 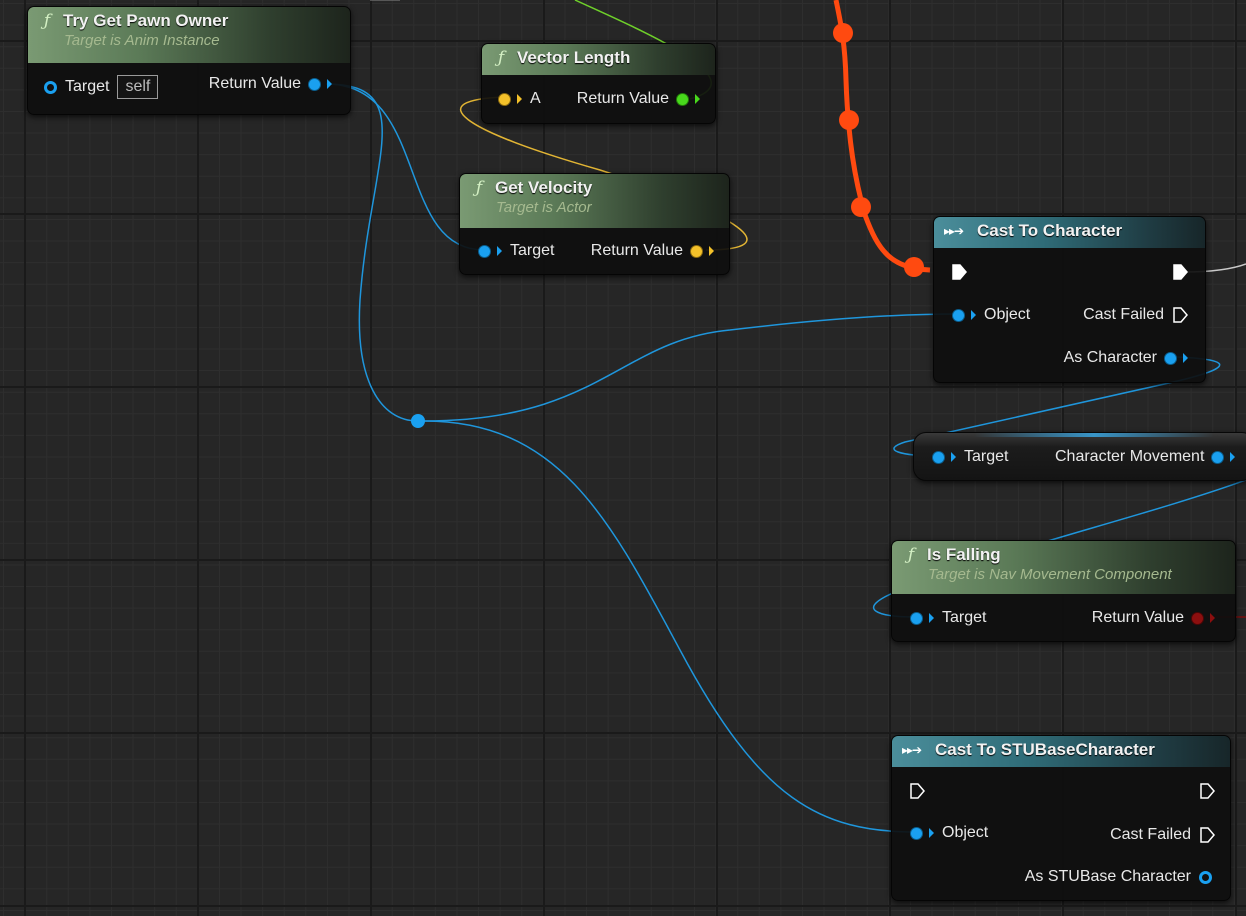 I want to click on pin-label: Target, so click(x=532, y=250).